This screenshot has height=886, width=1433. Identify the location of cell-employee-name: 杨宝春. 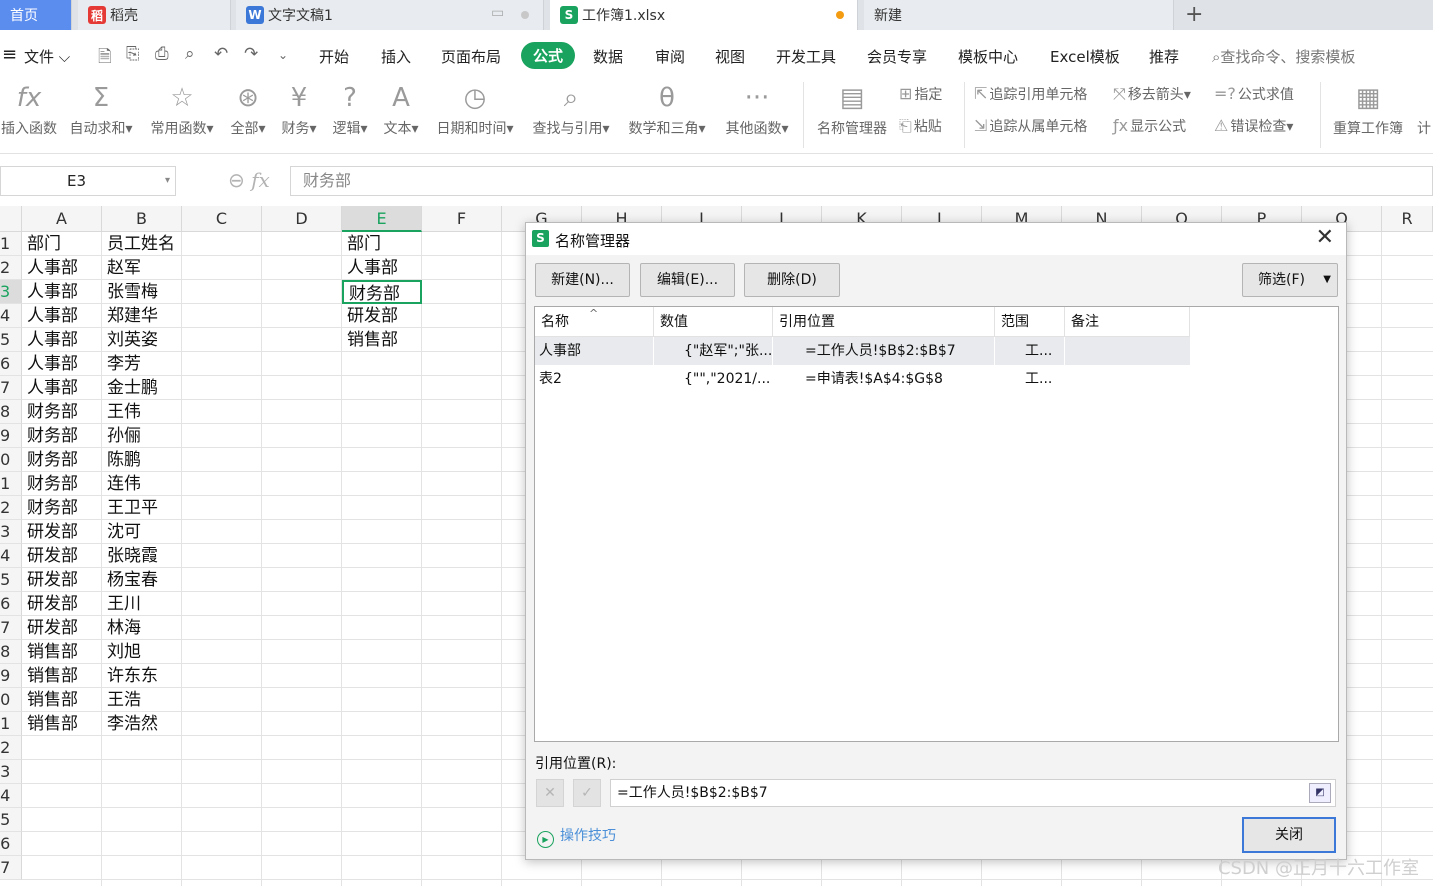
(142, 580).